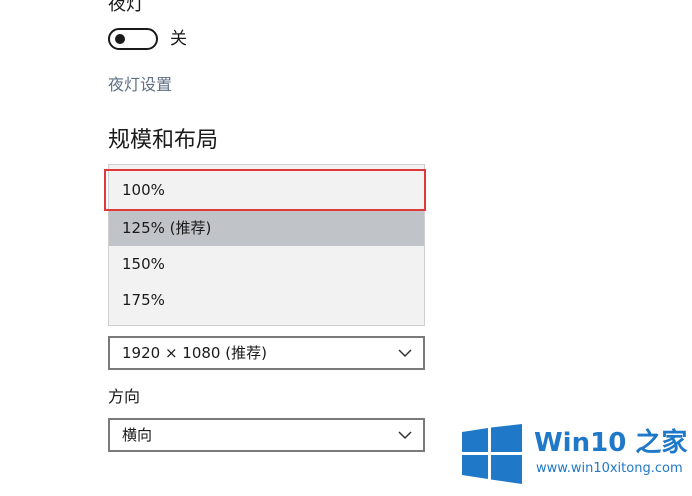  I want to click on orientation-value: 横向, so click(137, 435).